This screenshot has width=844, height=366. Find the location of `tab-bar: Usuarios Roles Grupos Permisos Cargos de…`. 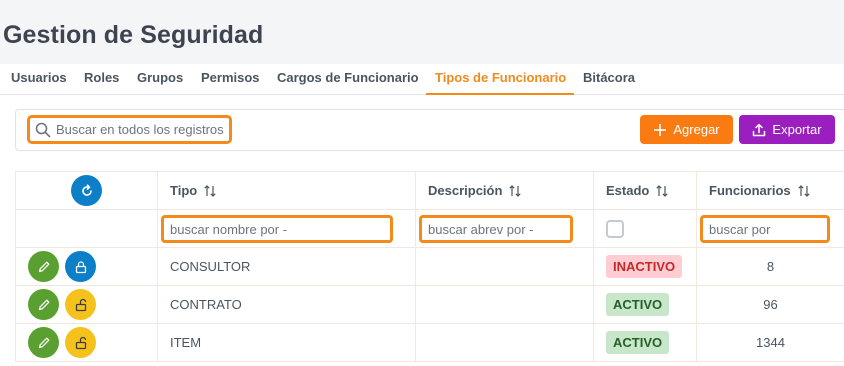

tab-bar: Usuarios Roles Grupos Permisos Cargos de… is located at coordinates (422, 79).